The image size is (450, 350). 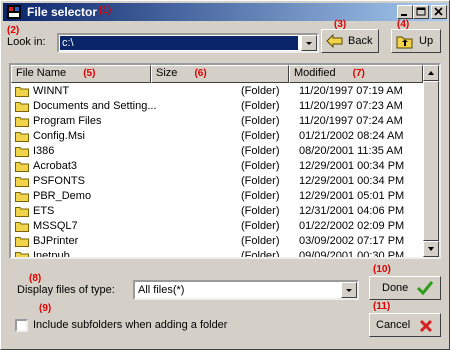 I want to click on cancel-label: Cancel, so click(x=393, y=325).